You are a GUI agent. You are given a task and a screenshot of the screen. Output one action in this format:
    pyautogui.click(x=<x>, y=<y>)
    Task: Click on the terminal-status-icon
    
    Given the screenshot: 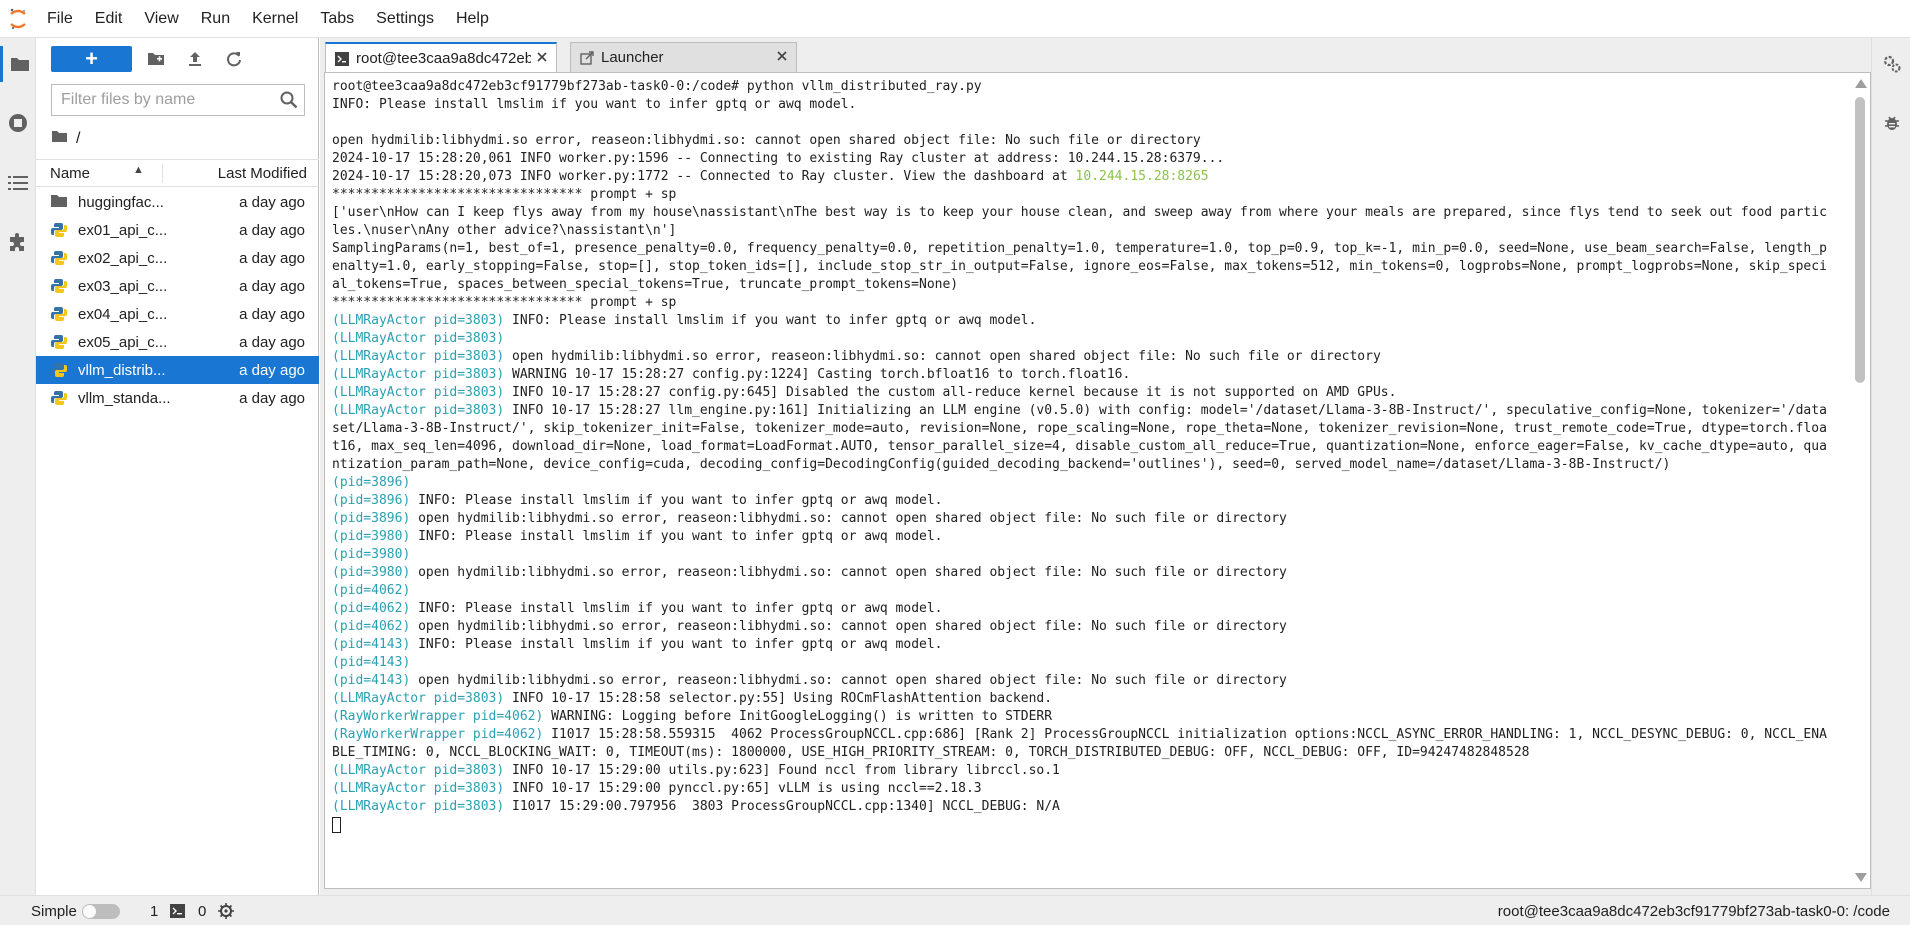 What is the action you would take?
    pyautogui.click(x=177, y=913)
    